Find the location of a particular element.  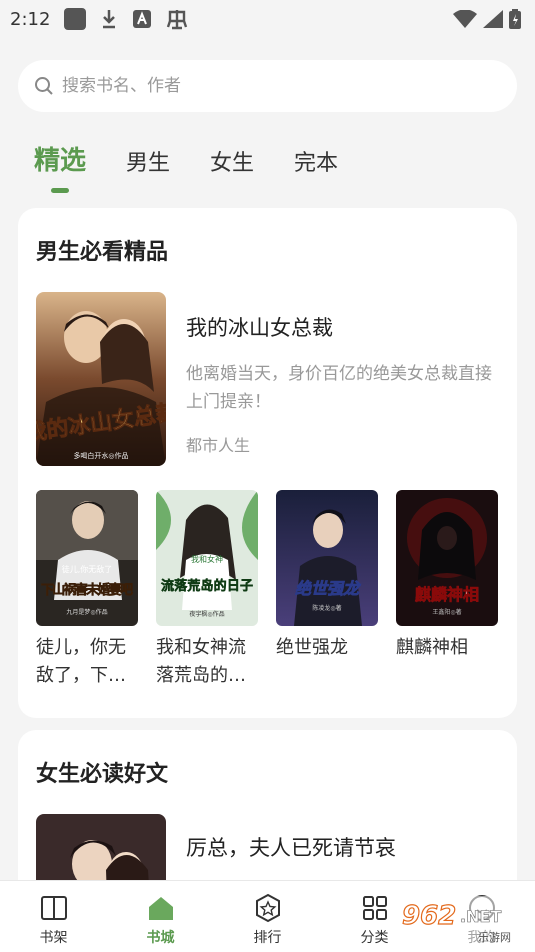

cover-title-art: 绝世强龙 is located at coordinates (328, 588).